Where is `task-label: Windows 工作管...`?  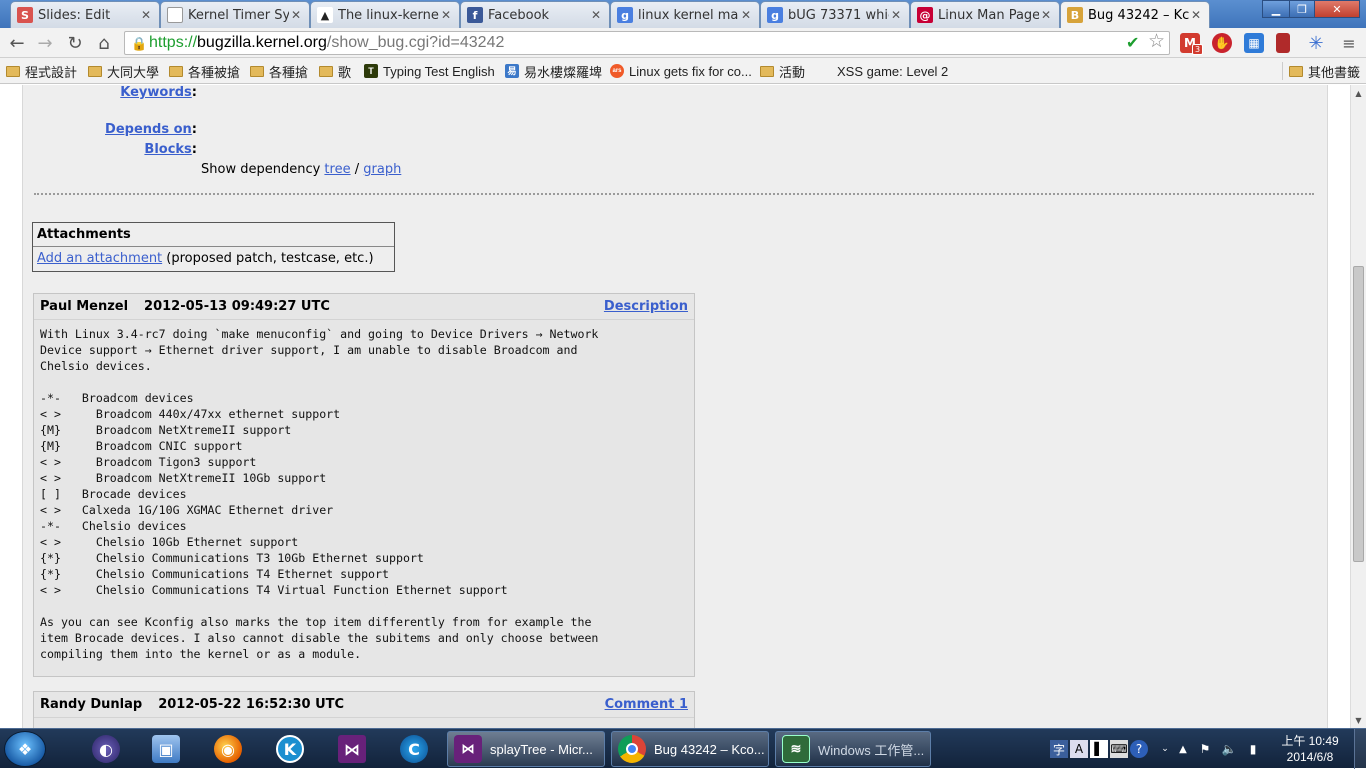
task-label: Windows 工作管... is located at coordinates (871, 750).